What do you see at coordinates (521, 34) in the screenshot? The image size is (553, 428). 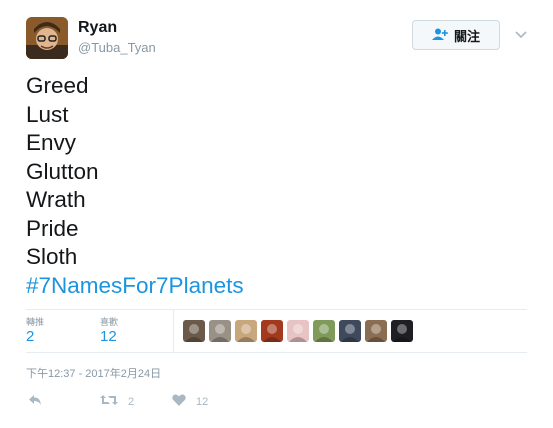 I see `chevron-down-icon` at bounding box center [521, 34].